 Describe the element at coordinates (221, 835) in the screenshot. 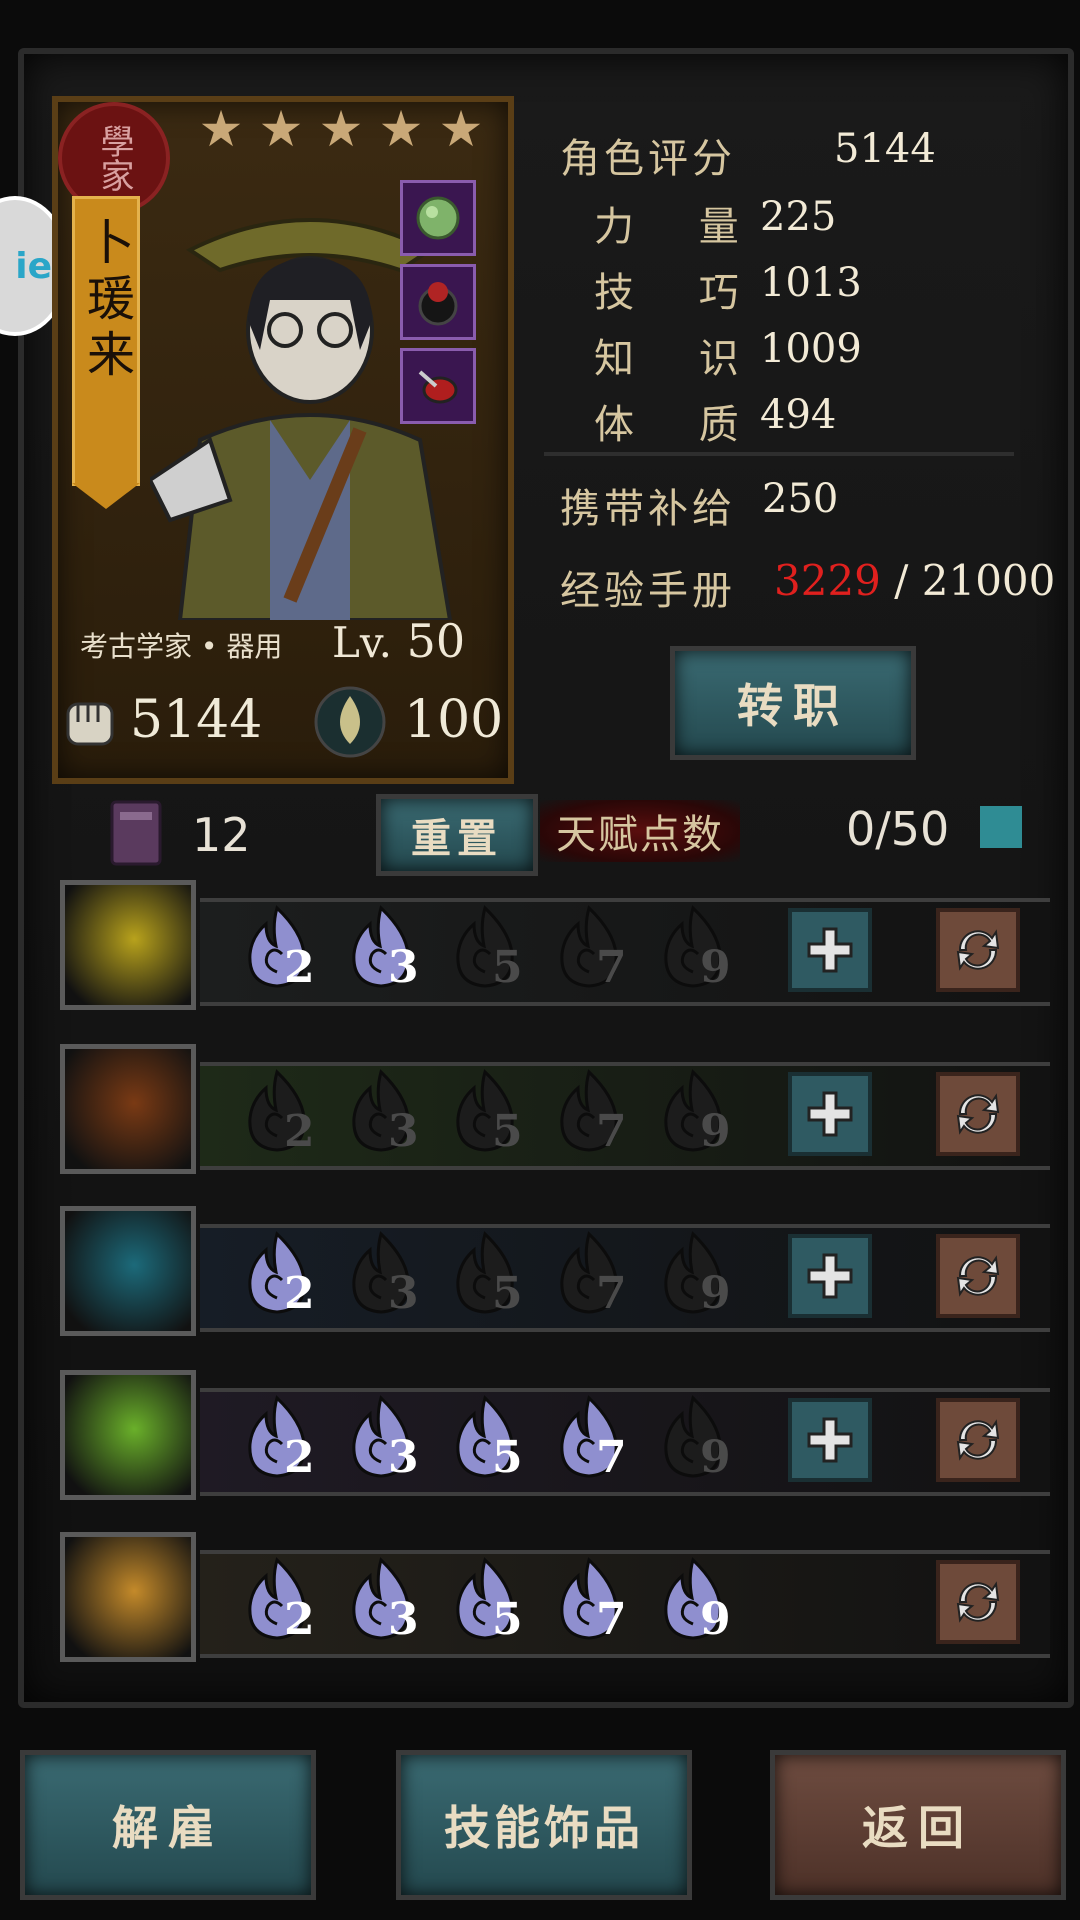

I see `talent-book-count: 12` at that location.